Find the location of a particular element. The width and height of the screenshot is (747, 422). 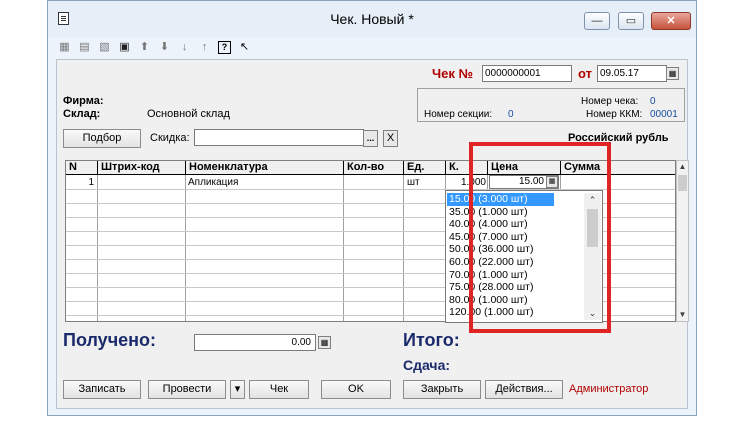

column-header-n: N is located at coordinates (82, 168).